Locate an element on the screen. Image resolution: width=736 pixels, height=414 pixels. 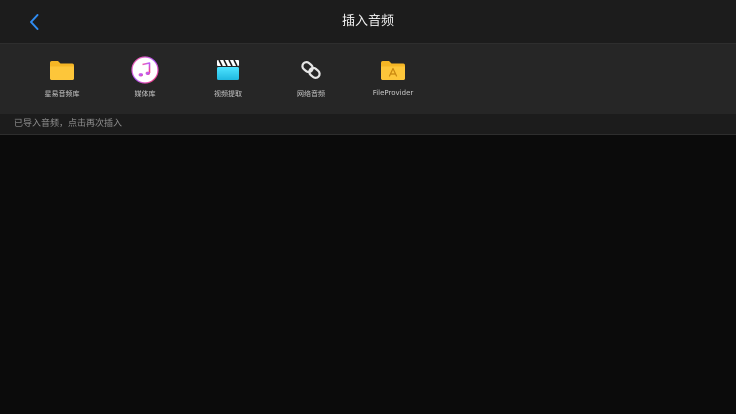
source-item-label: 星易音频库 is located at coordinates (62, 94).